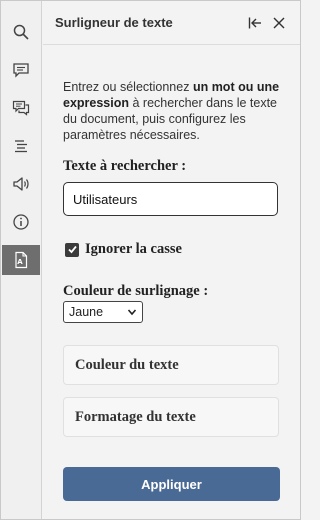  I want to click on highlight-color-label: Couleur de surlignage :, so click(136, 291).